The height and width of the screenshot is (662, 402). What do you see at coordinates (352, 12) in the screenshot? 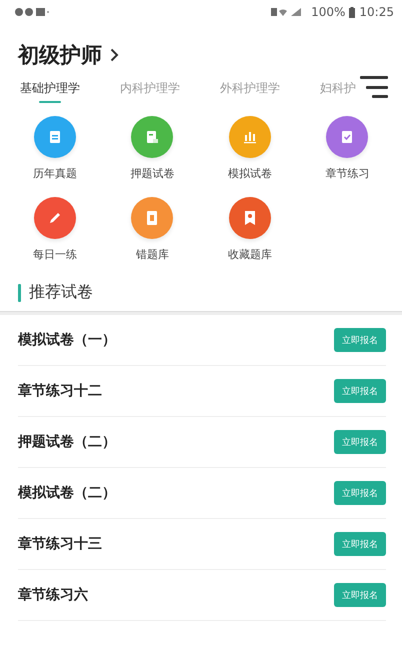
I see `battery-icon` at bounding box center [352, 12].